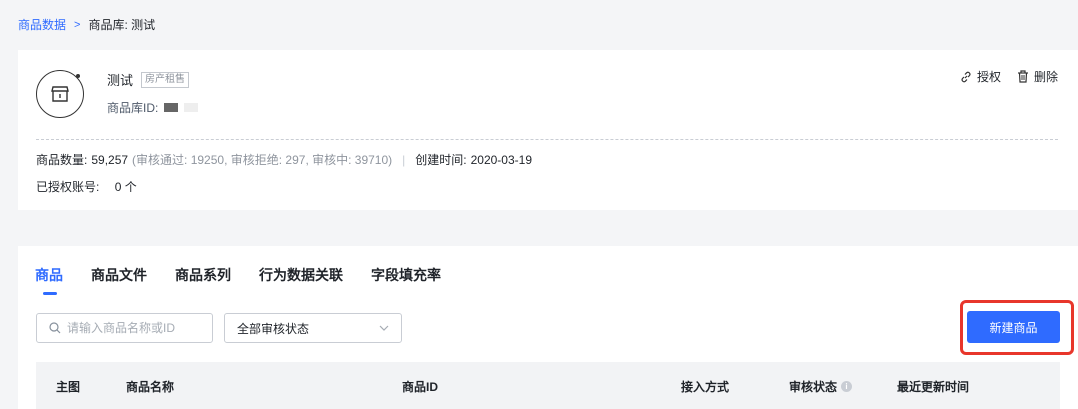 The image size is (1078, 409). I want to click on library-id: 商品库ID:, so click(153, 107).